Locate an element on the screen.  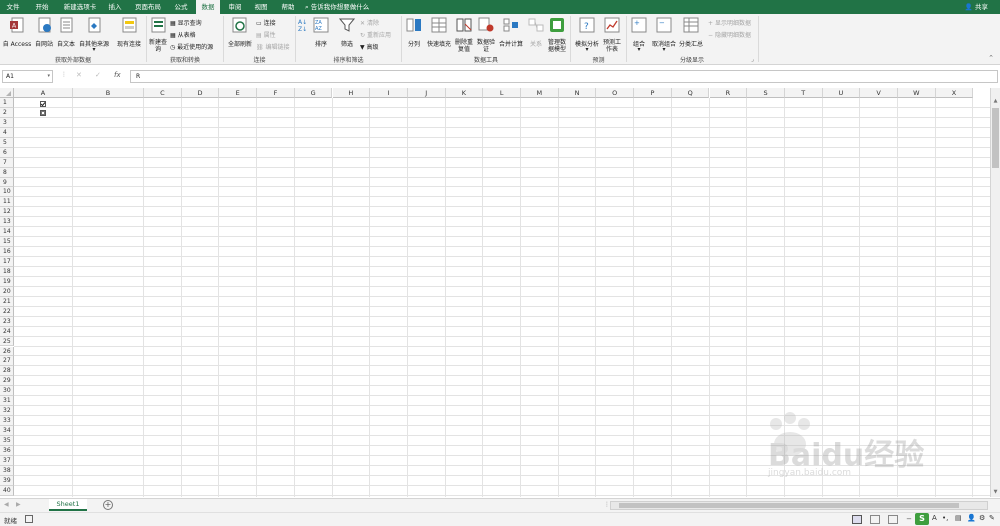
row-header-15: 15 is located at coordinates (7, 242).